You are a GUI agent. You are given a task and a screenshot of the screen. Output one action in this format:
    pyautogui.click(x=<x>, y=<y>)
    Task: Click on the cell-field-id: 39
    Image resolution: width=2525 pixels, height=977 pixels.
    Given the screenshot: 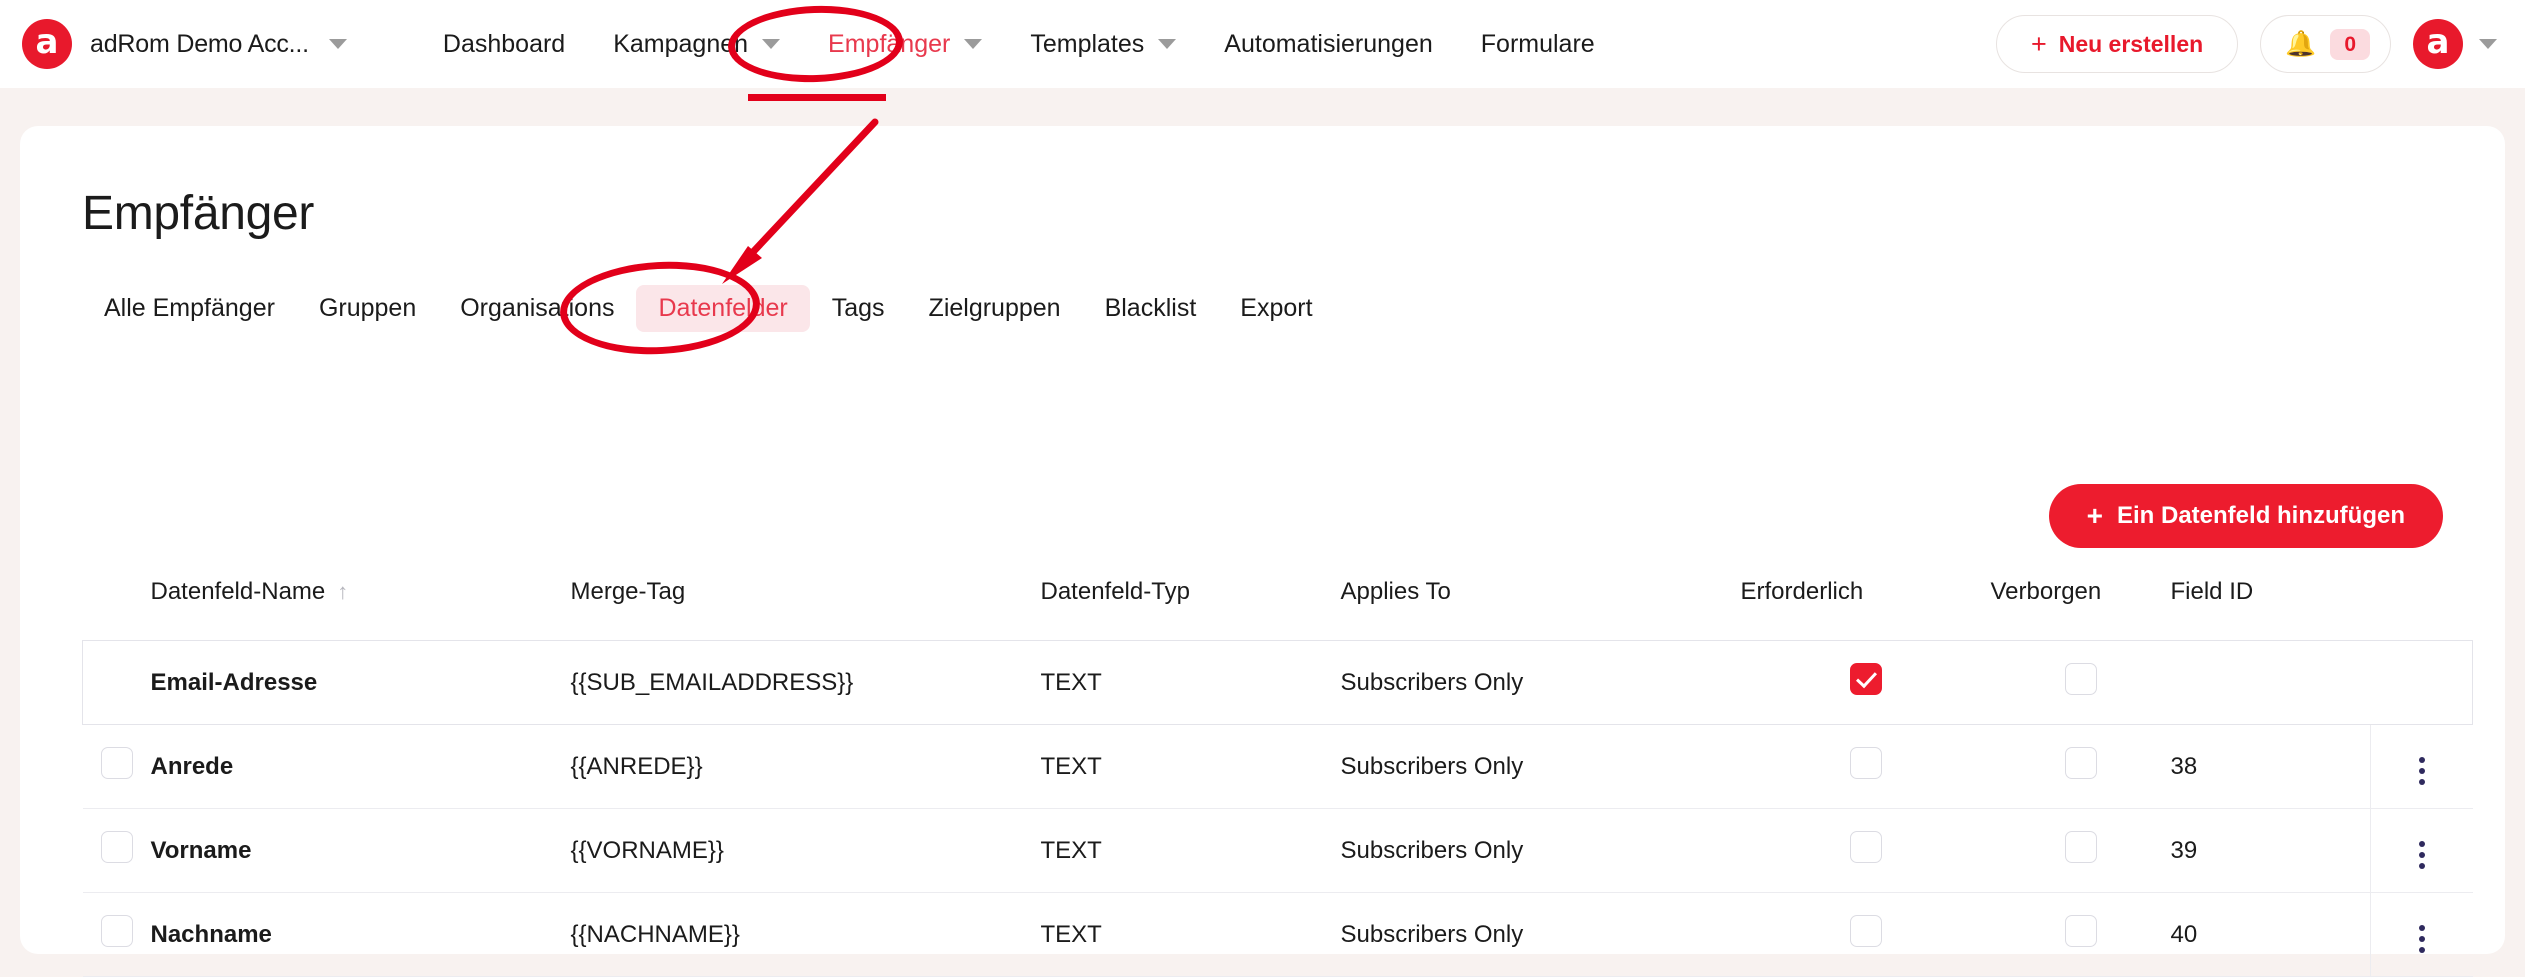 What is the action you would take?
    pyautogui.click(x=2270, y=850)
    